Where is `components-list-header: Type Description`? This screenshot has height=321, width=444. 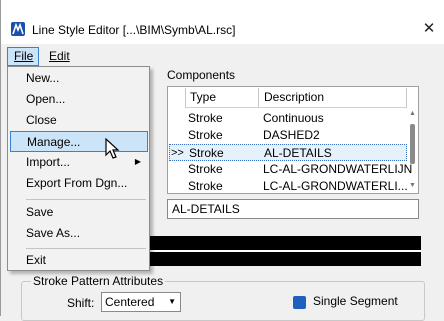
components-list-header: Type Description is located at coordinates (296, 98).